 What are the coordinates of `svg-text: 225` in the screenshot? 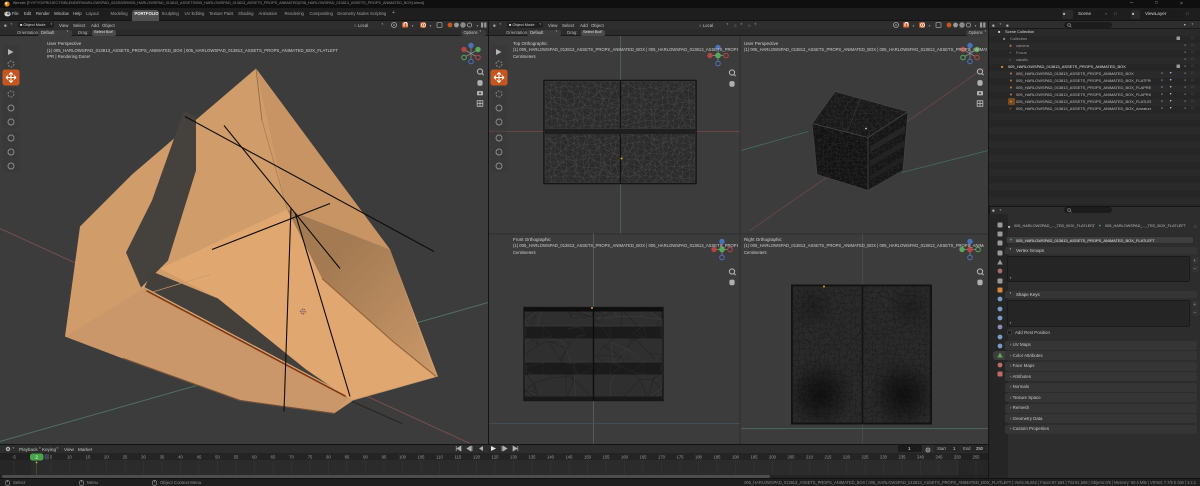 It's located at (866, 456).